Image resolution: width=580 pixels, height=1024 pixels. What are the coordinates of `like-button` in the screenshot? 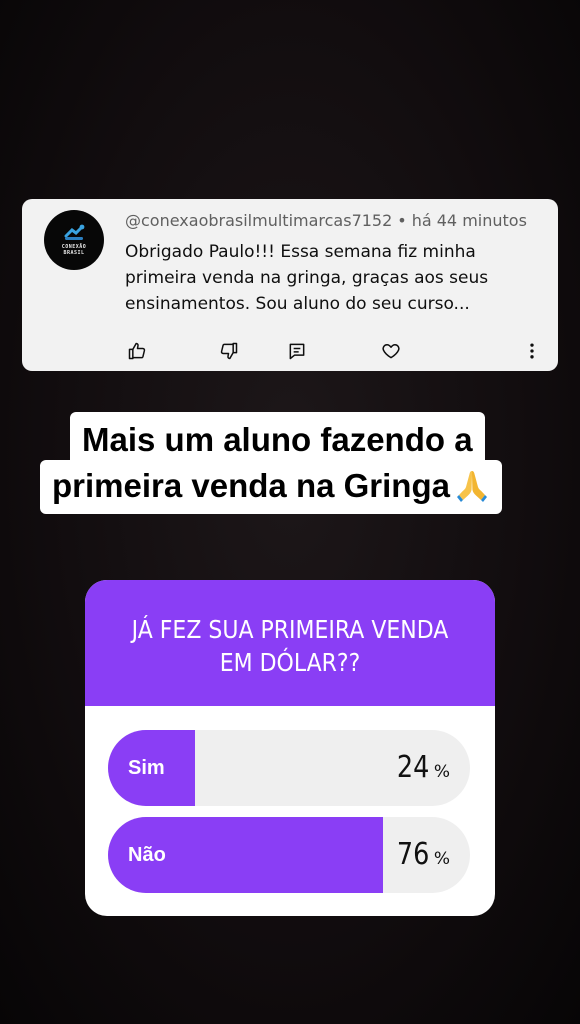 It's located at (137, 351).